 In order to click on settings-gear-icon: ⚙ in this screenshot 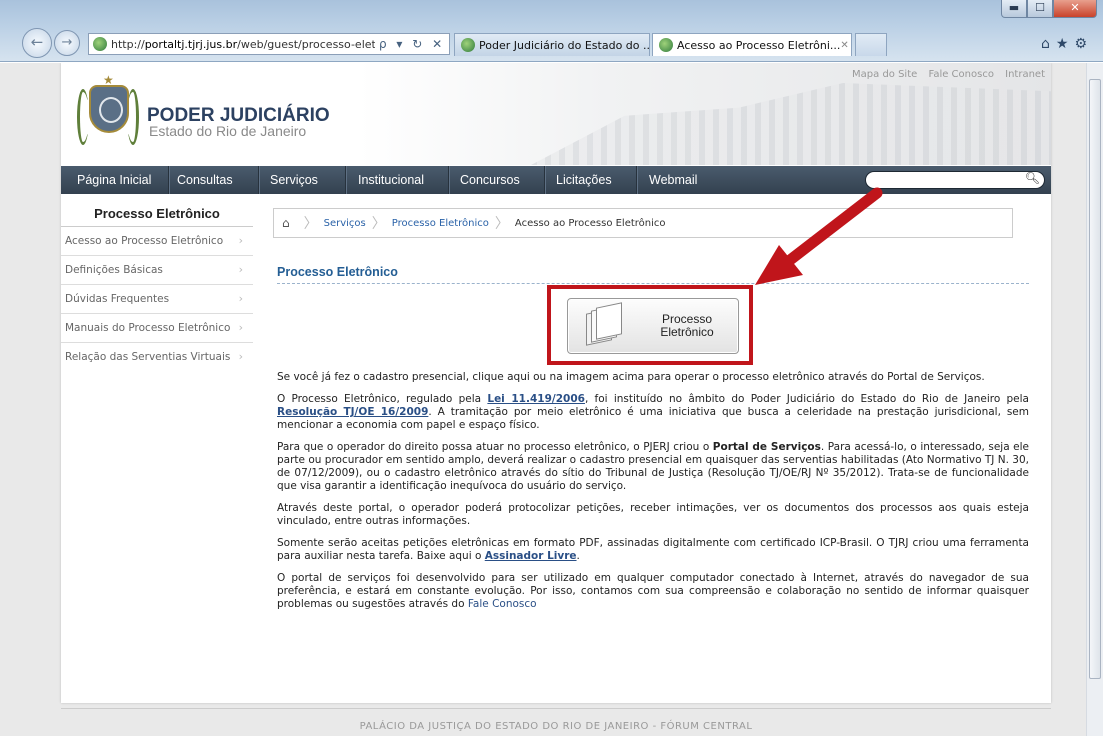, I will do `click(1083, 44)`.